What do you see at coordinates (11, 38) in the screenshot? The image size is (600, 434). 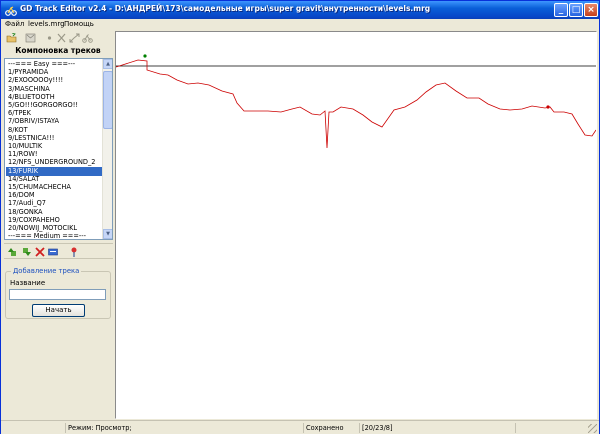 I see `open-icon` at bounding box center [11, 38].